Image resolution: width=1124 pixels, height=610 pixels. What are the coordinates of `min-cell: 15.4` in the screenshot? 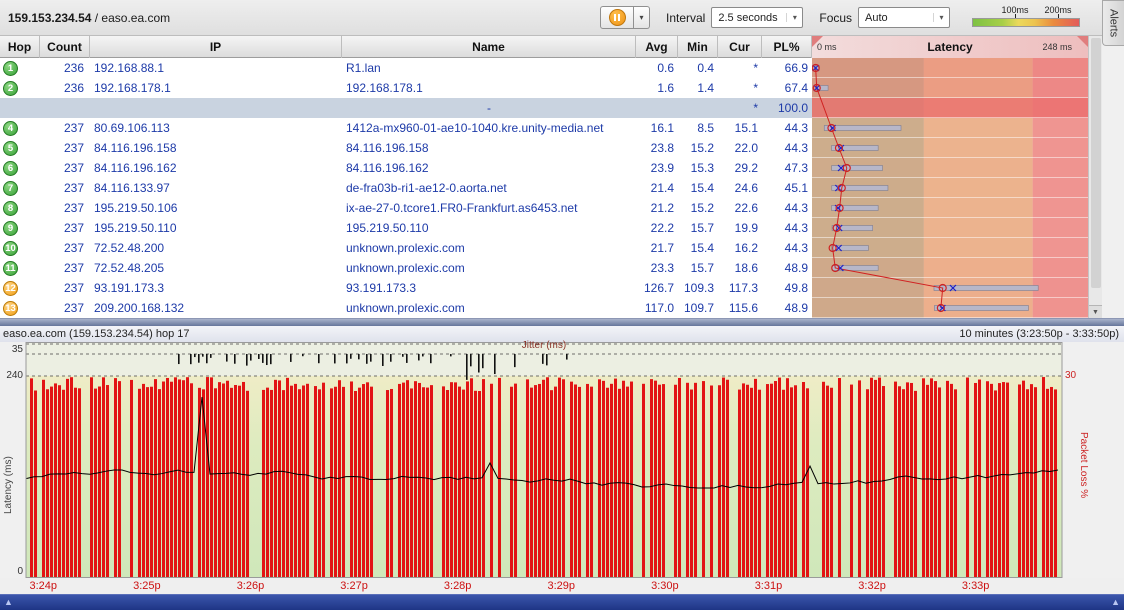 It's located at (702, 188).